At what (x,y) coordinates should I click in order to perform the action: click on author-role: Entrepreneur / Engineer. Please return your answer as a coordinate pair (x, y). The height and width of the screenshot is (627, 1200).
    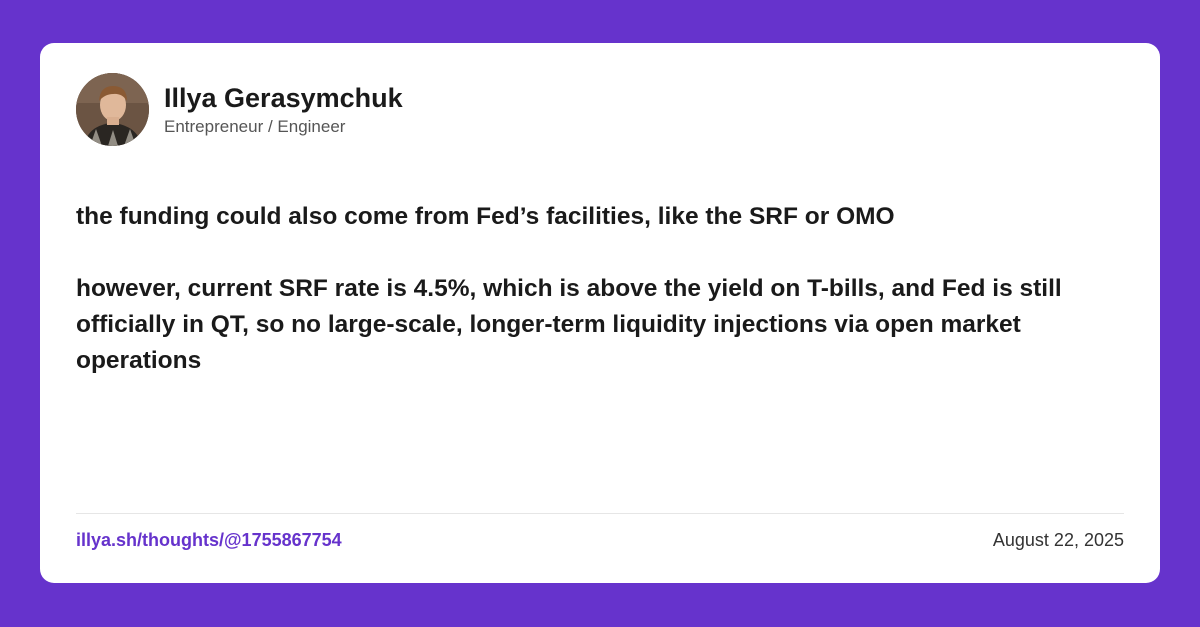
    Looking at the image, I should click on (255, 126).